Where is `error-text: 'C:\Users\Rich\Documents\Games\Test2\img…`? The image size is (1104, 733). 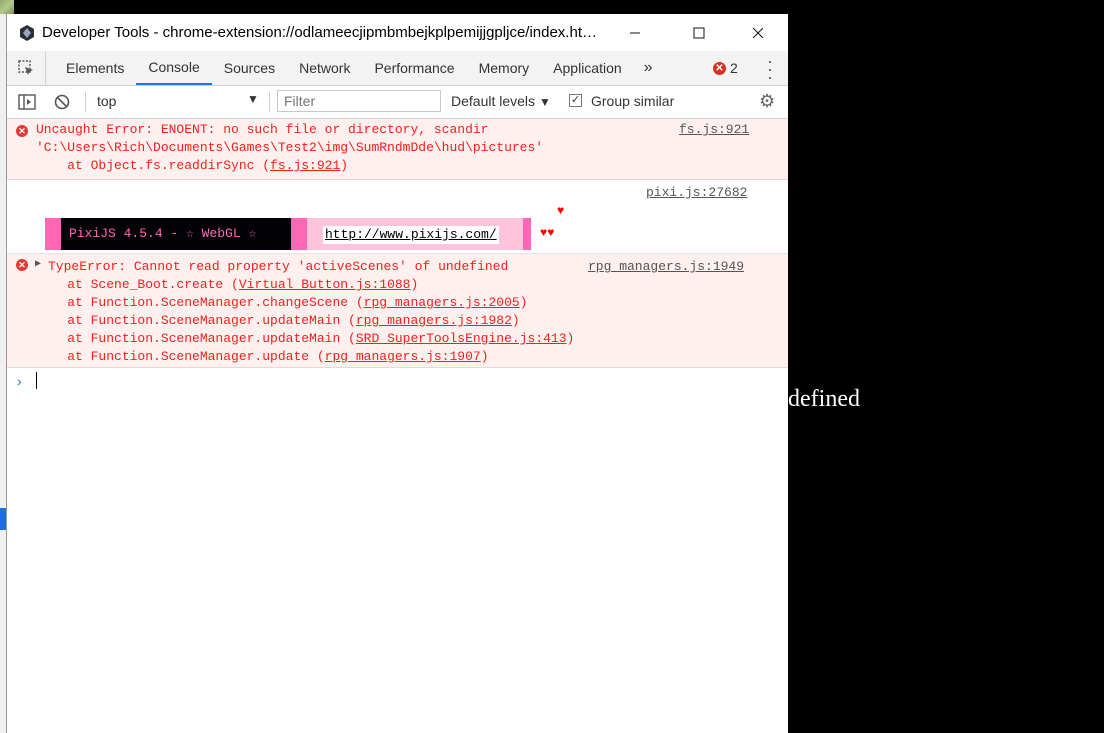
error-text: 'C:\Users\Rich\Documents\Games\Test2\img… is located at coordinates (290, 147).